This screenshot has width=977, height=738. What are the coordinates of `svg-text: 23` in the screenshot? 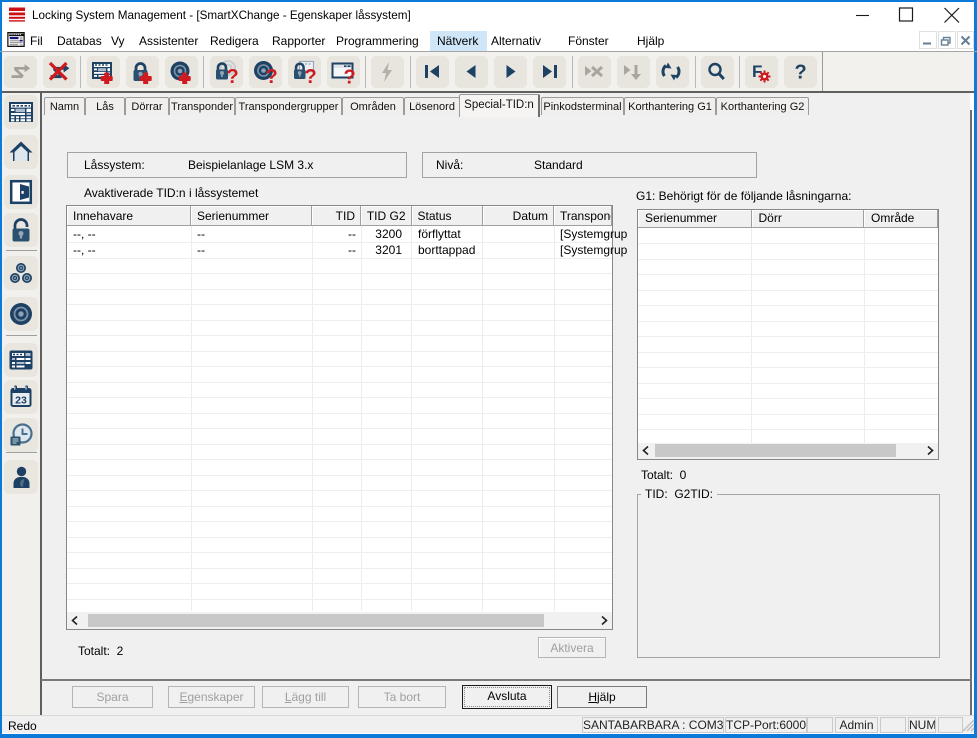 It's located at (21, 401).